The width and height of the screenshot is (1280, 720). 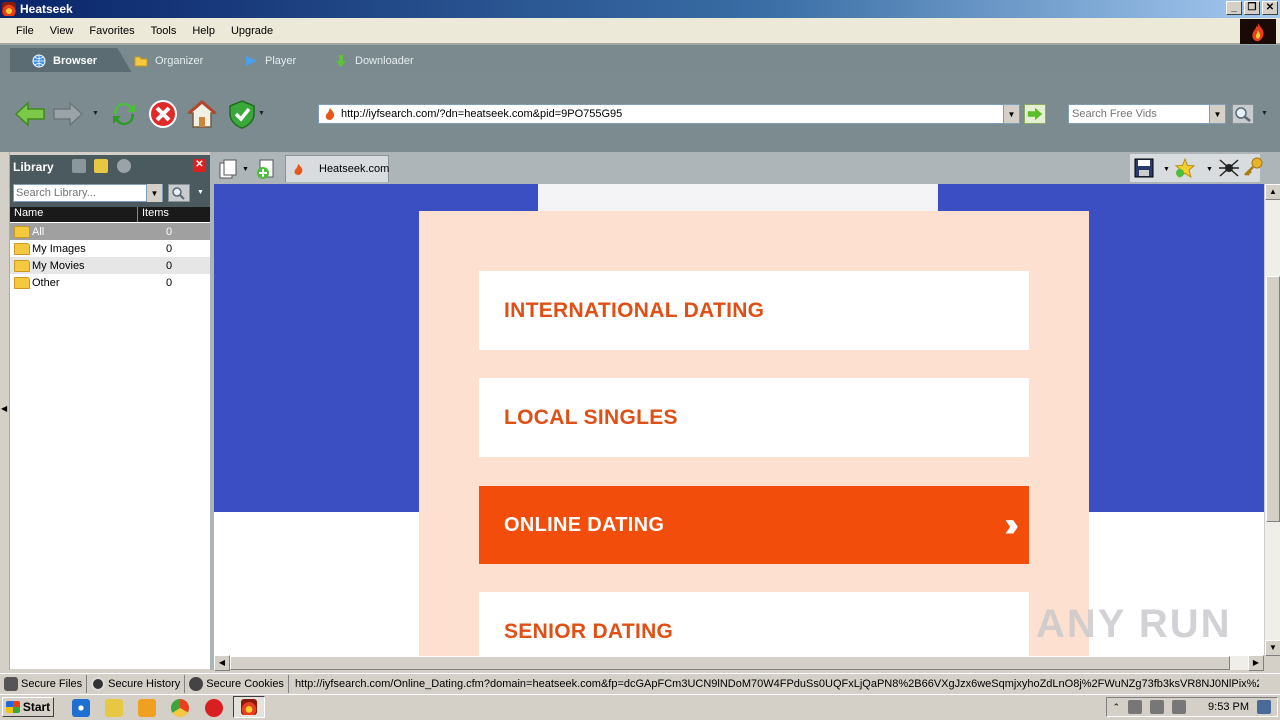 I want to click on column-items: Items, so click(x=153, y=214).